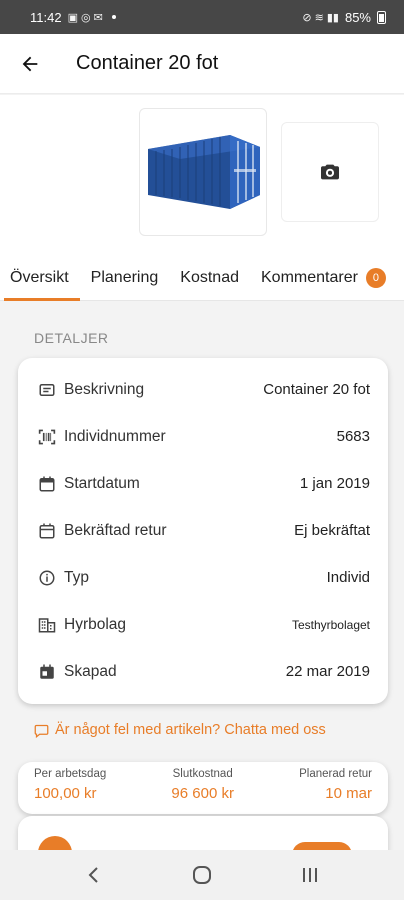 The height and width of the screenshot is (900, 404). Describe the element at coordinates (147, 63) in the screenshot. I see `page-title: Container 20 fot` at that location.